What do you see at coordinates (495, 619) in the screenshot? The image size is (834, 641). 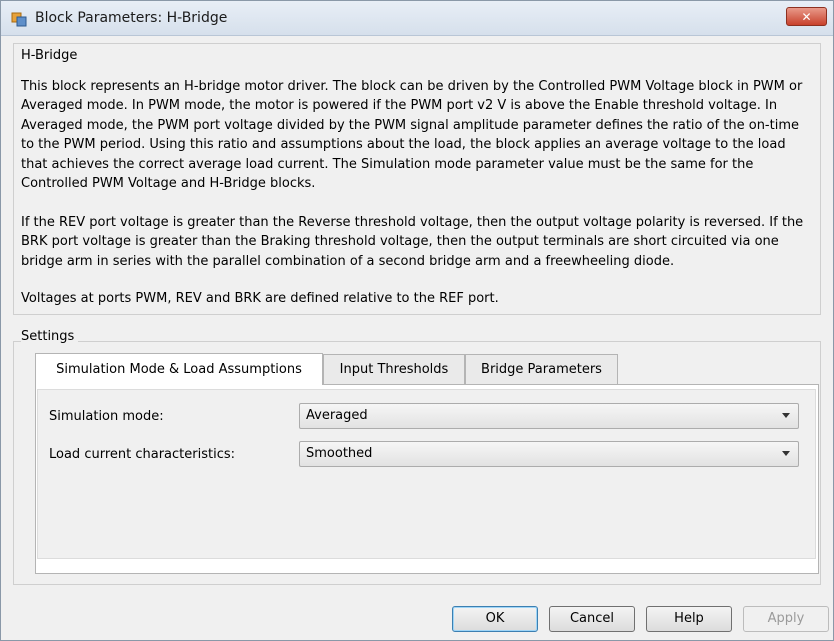 I see `ok-button: OK` at bounding box center [495, 619].